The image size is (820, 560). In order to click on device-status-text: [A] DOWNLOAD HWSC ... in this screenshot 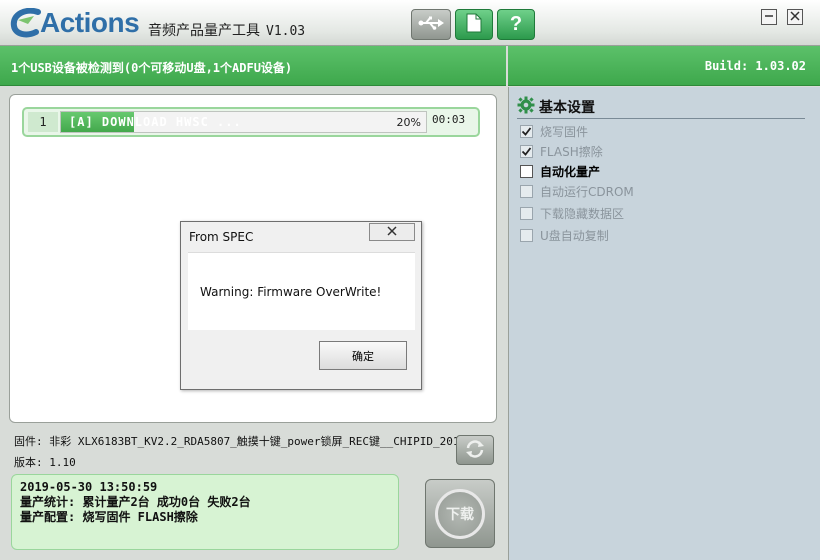, I will do `click(155, 122)`.